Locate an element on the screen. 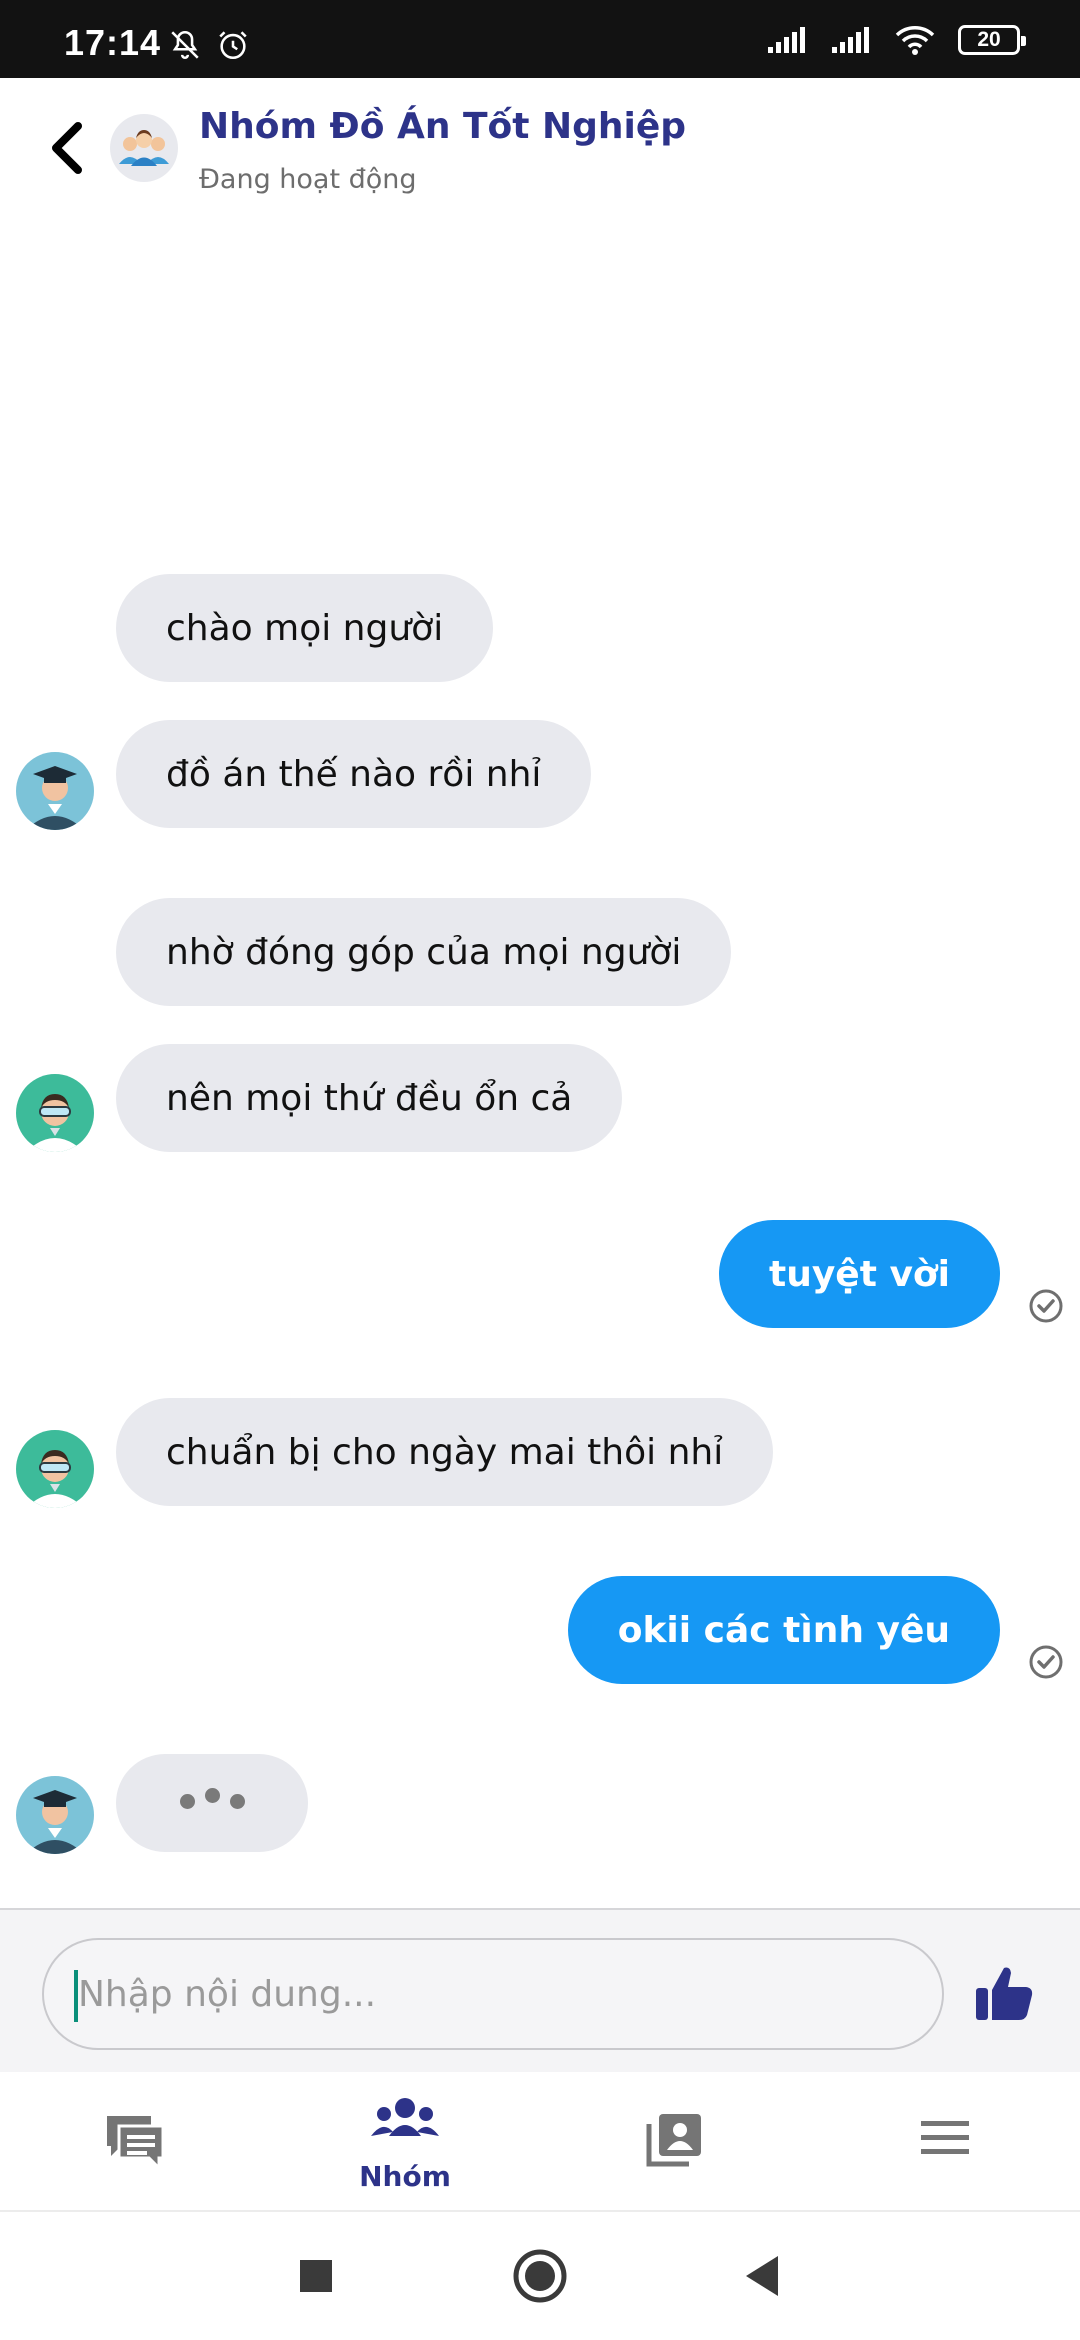 The width and height of the screenshot is (1080, 2340). bottom-navigation: Nhóm is located at coordinates (540, 2142).